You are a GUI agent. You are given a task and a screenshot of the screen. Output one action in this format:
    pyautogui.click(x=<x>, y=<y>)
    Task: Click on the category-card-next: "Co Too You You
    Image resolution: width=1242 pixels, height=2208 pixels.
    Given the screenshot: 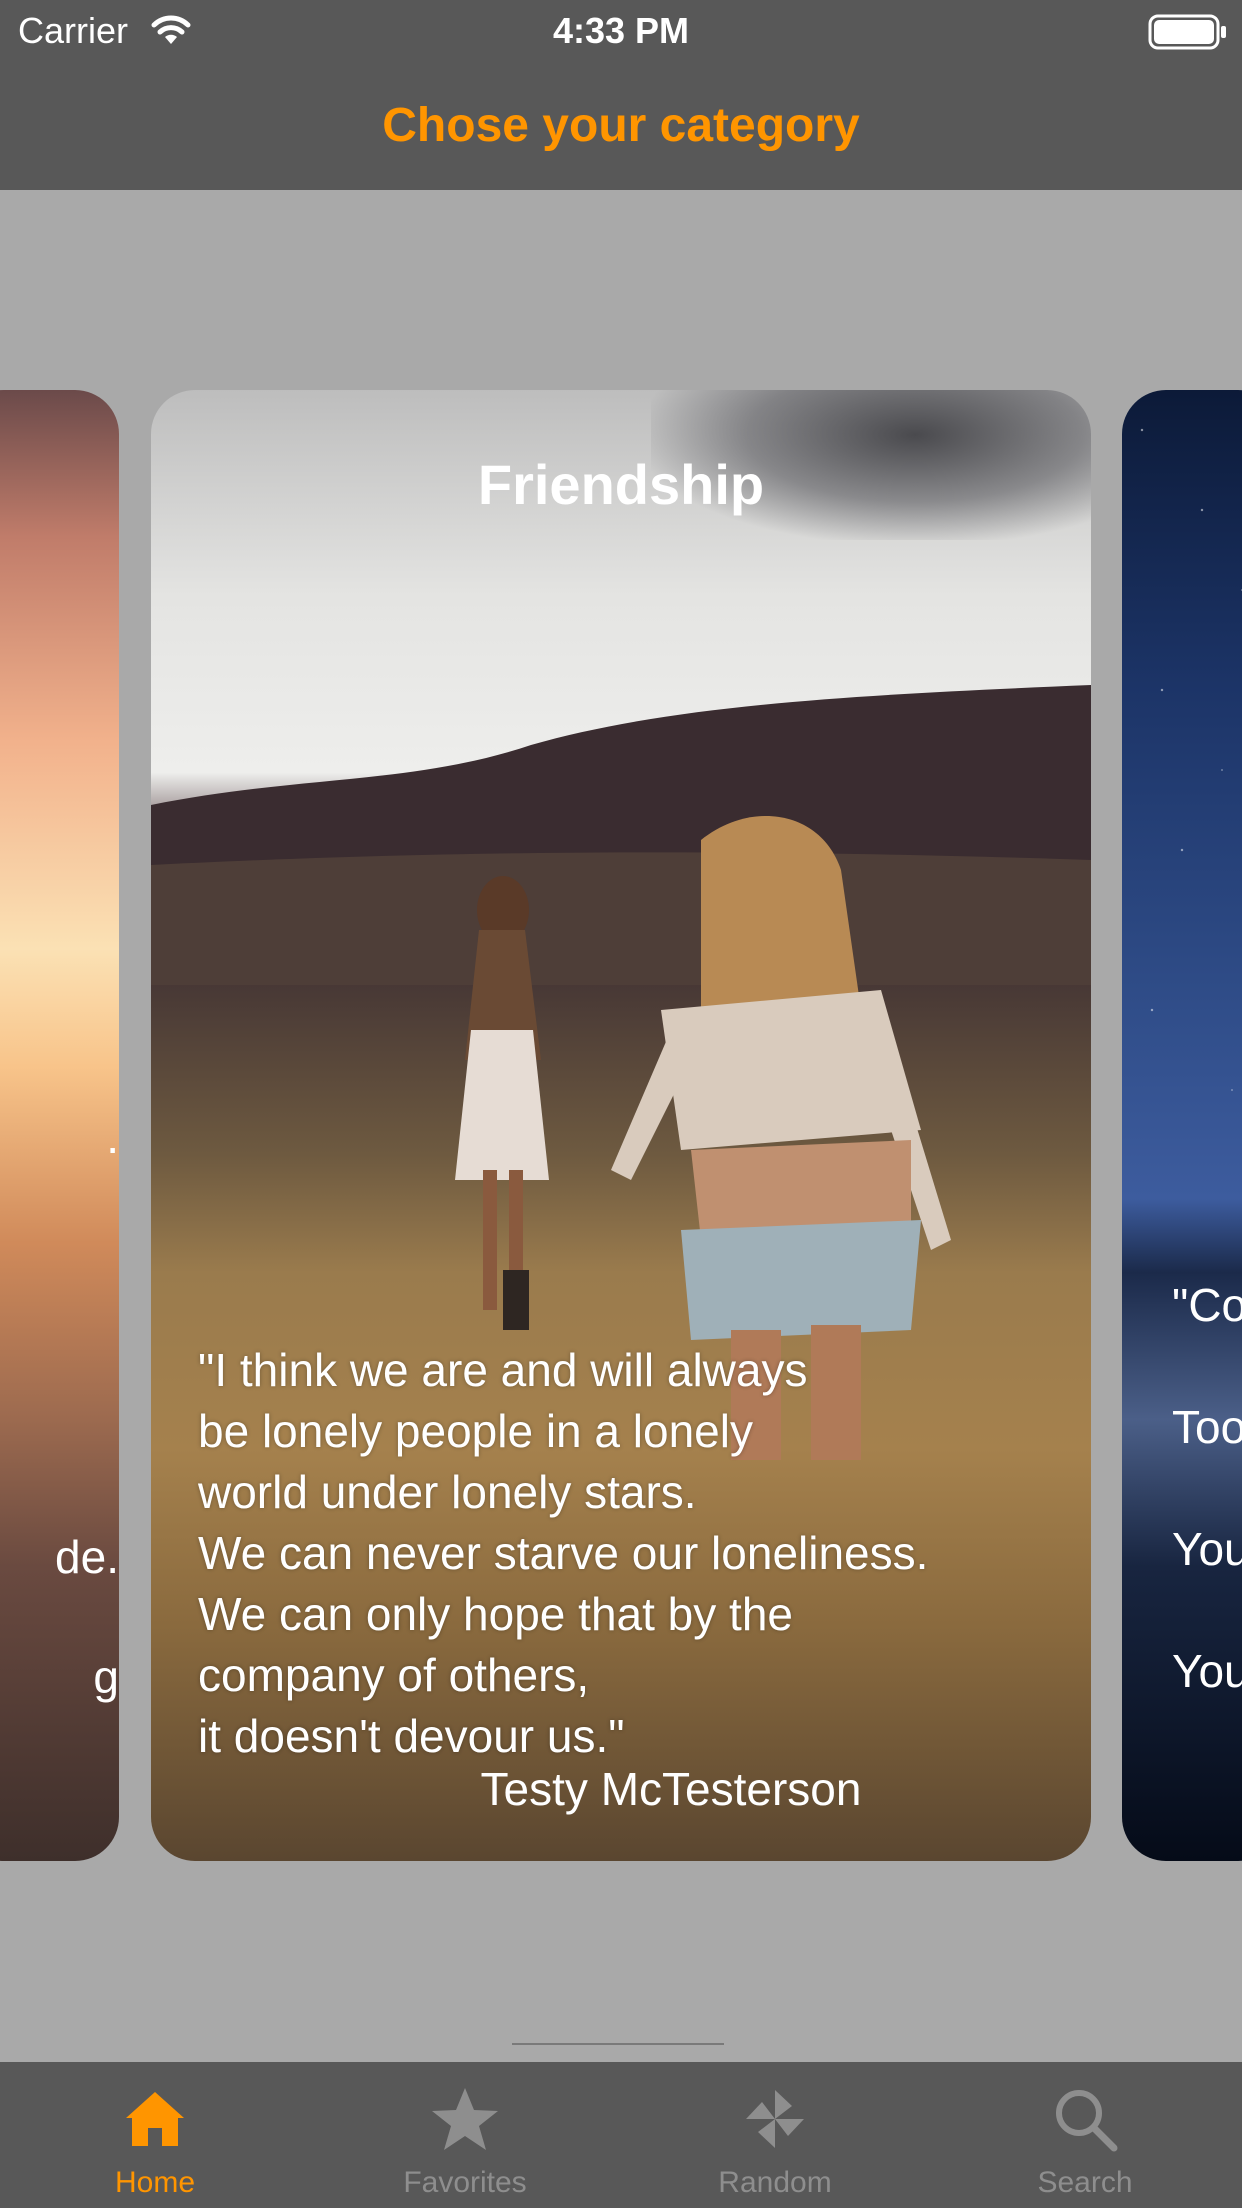 What is the action you would take?
    pyautogui.click(x=1182, y=1125)
    